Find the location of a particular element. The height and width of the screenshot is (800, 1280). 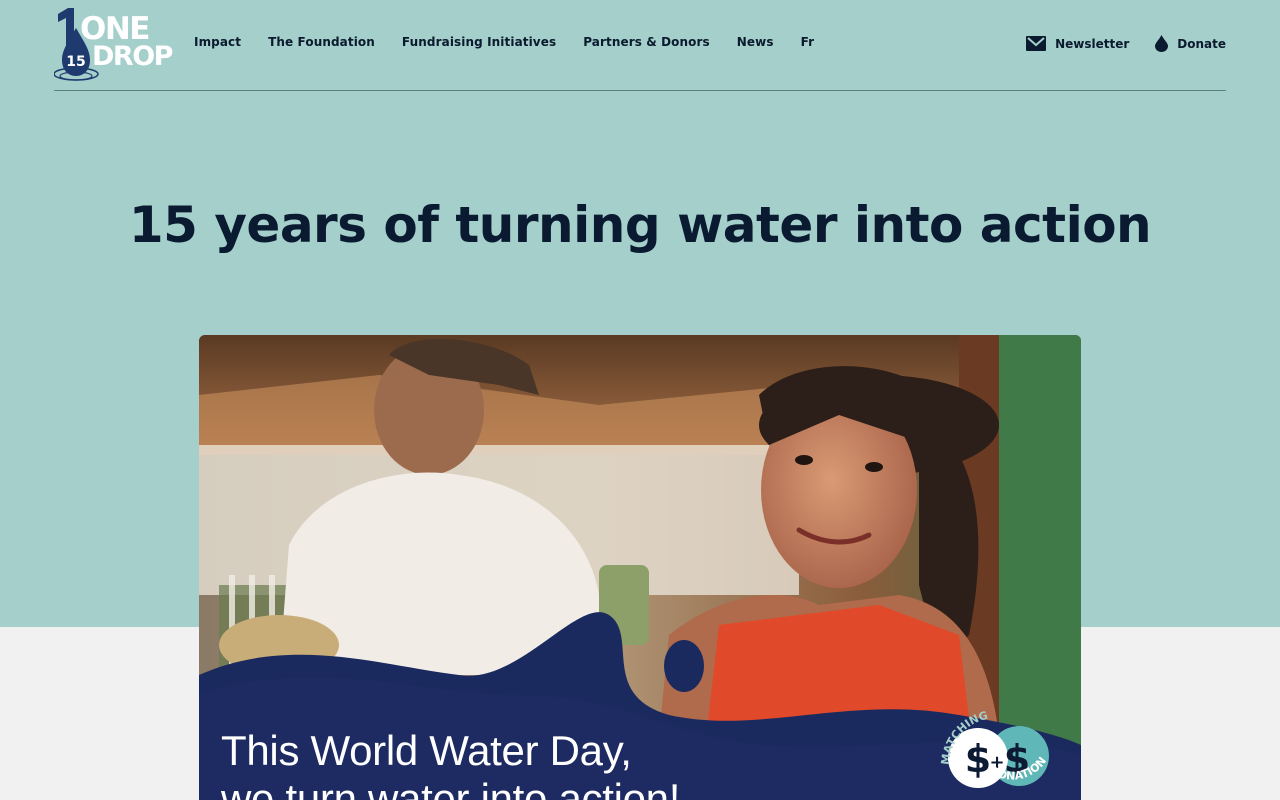

matching-donation-badge: $ + $ MATCHING DONATION is located at coordinates (996, 754).